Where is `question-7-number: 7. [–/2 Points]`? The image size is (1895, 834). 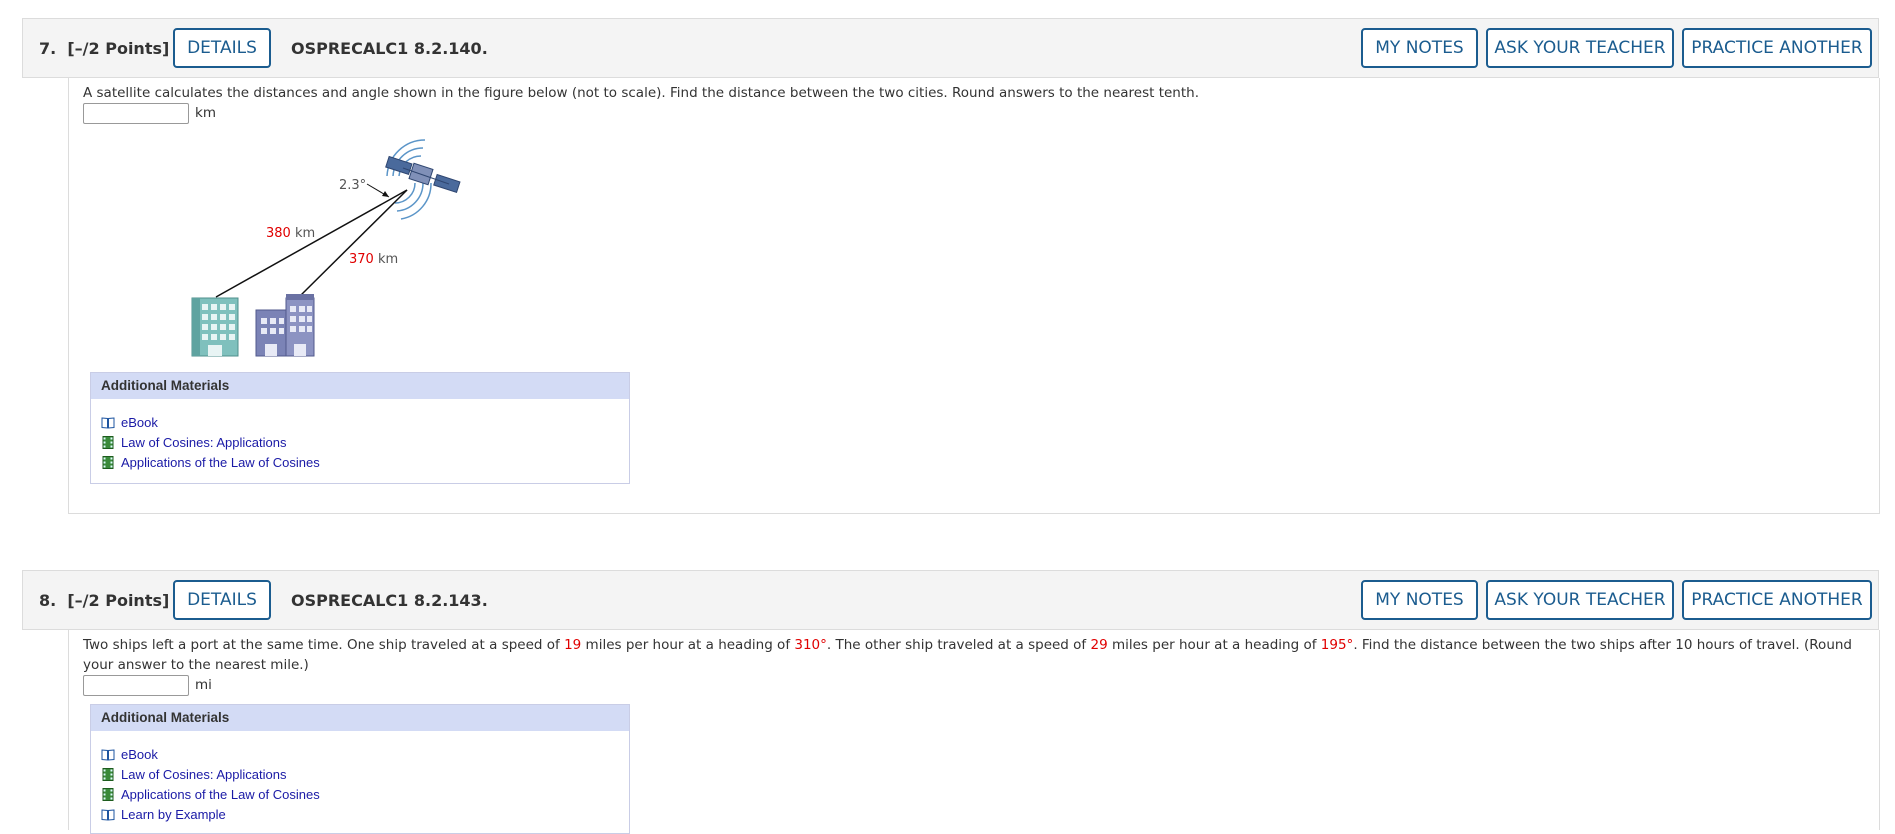
question-7-number: 7. [–/2 Points] is located at coordinates (104, 48).